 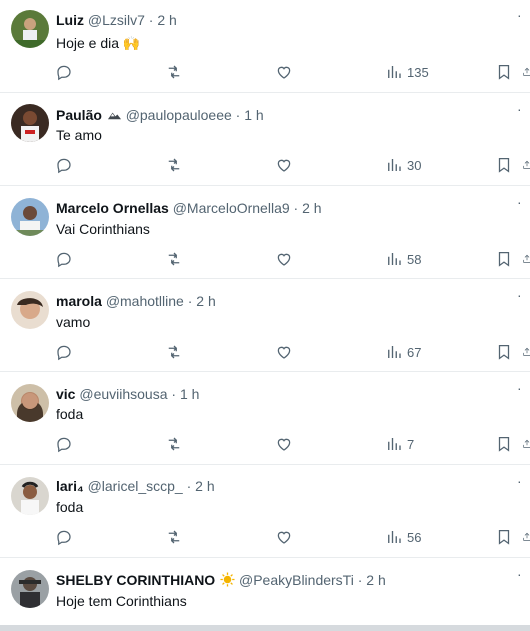 What do you see at coordinates (265, 46) in the screenshot?
I see `reply-item: Luiz @Lzsilv7 · 2 h · Hoje e dia 🙌 135` at bounding box center [265, 46].